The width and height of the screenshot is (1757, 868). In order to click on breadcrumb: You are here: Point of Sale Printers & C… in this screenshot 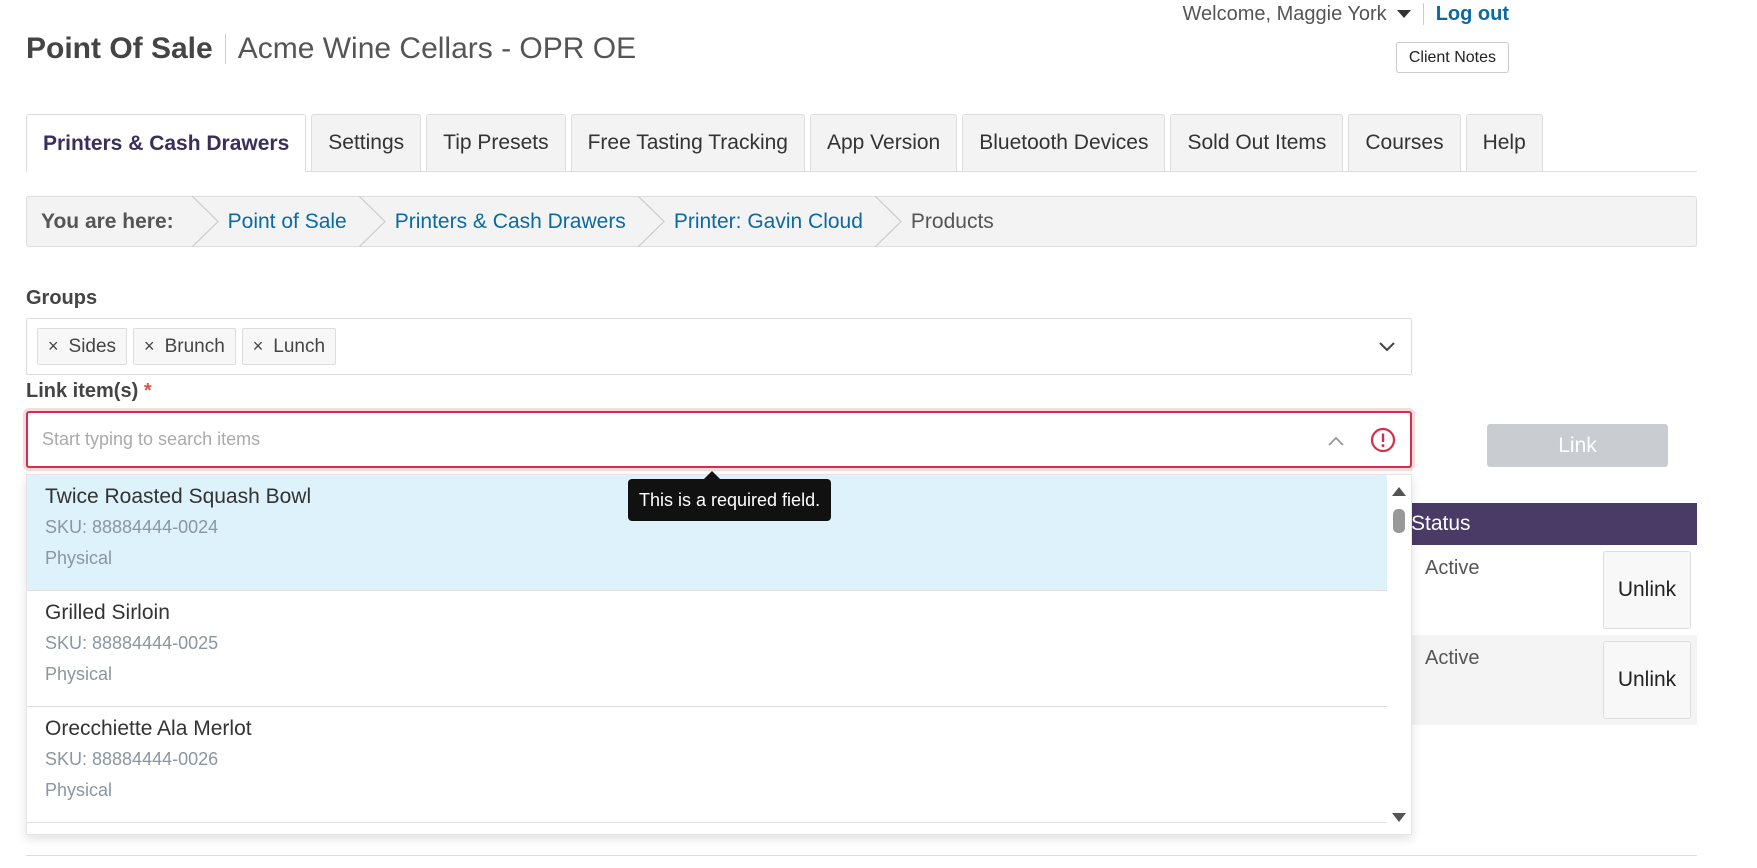, I will do `click(861, 221)`.